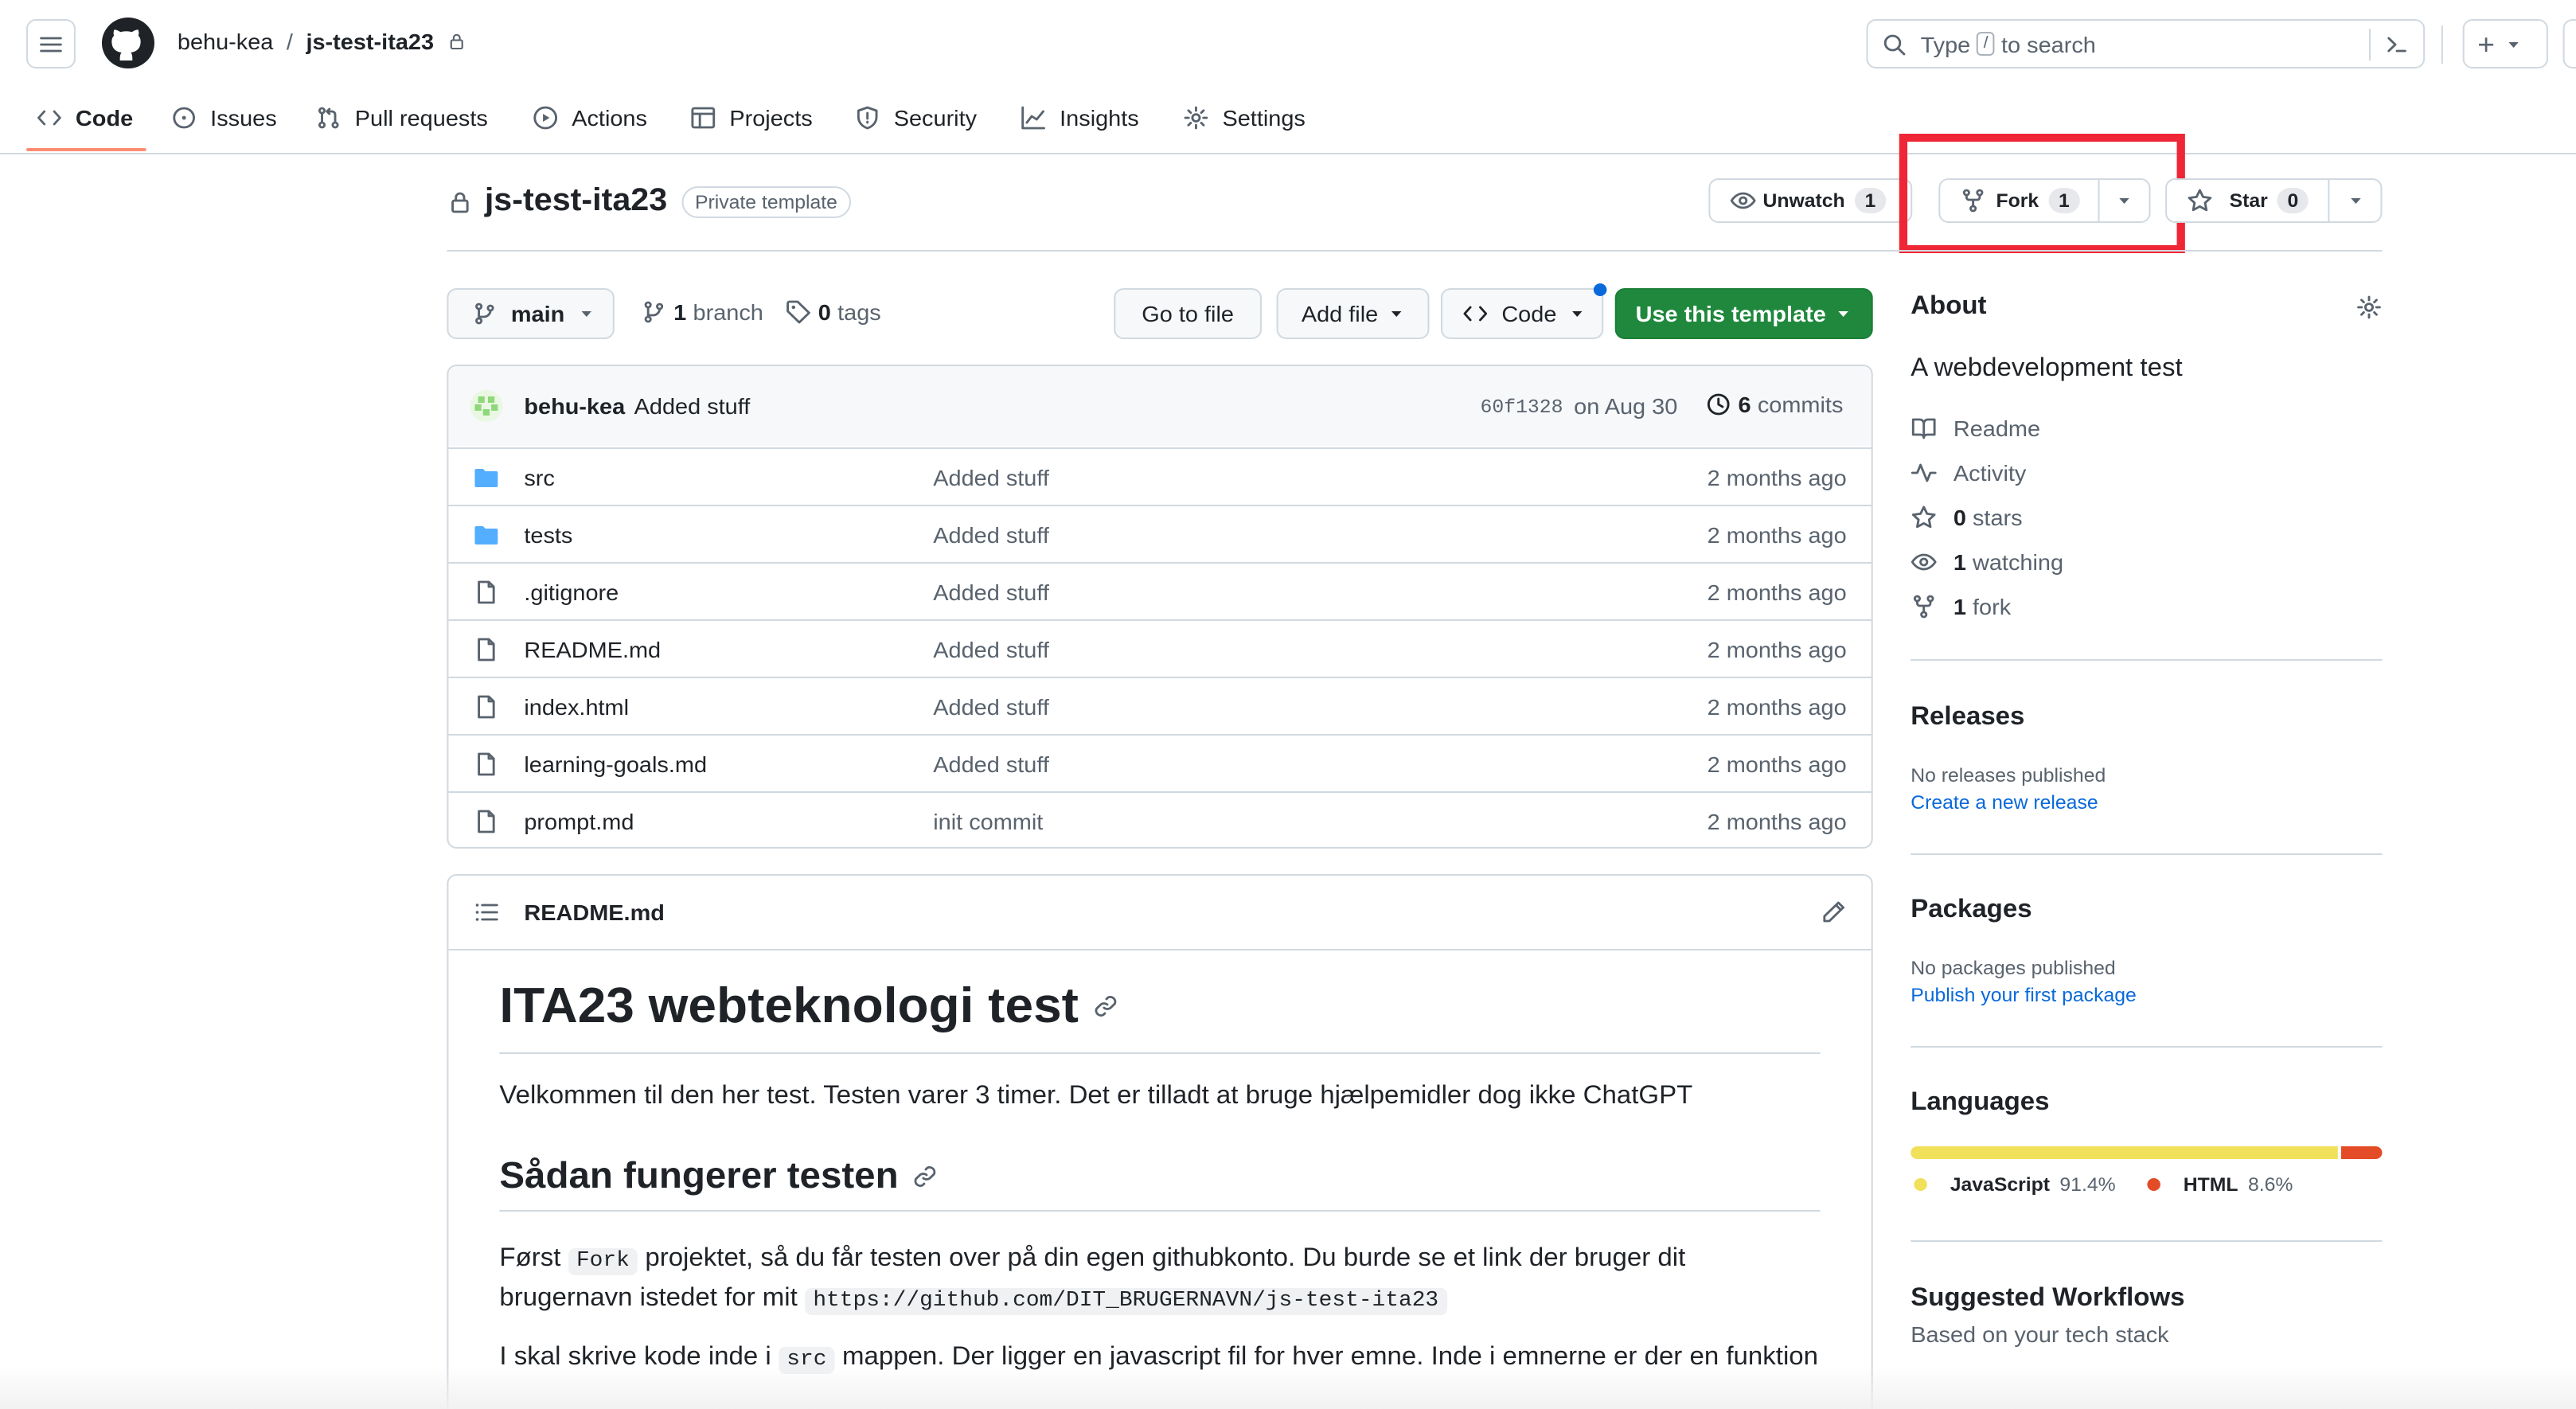  What do you see at coordinates (1160, 476) in the screenshot?
I see `file-row-src: src Added stuff 2 months ago` at bounding box center [1160, 476].